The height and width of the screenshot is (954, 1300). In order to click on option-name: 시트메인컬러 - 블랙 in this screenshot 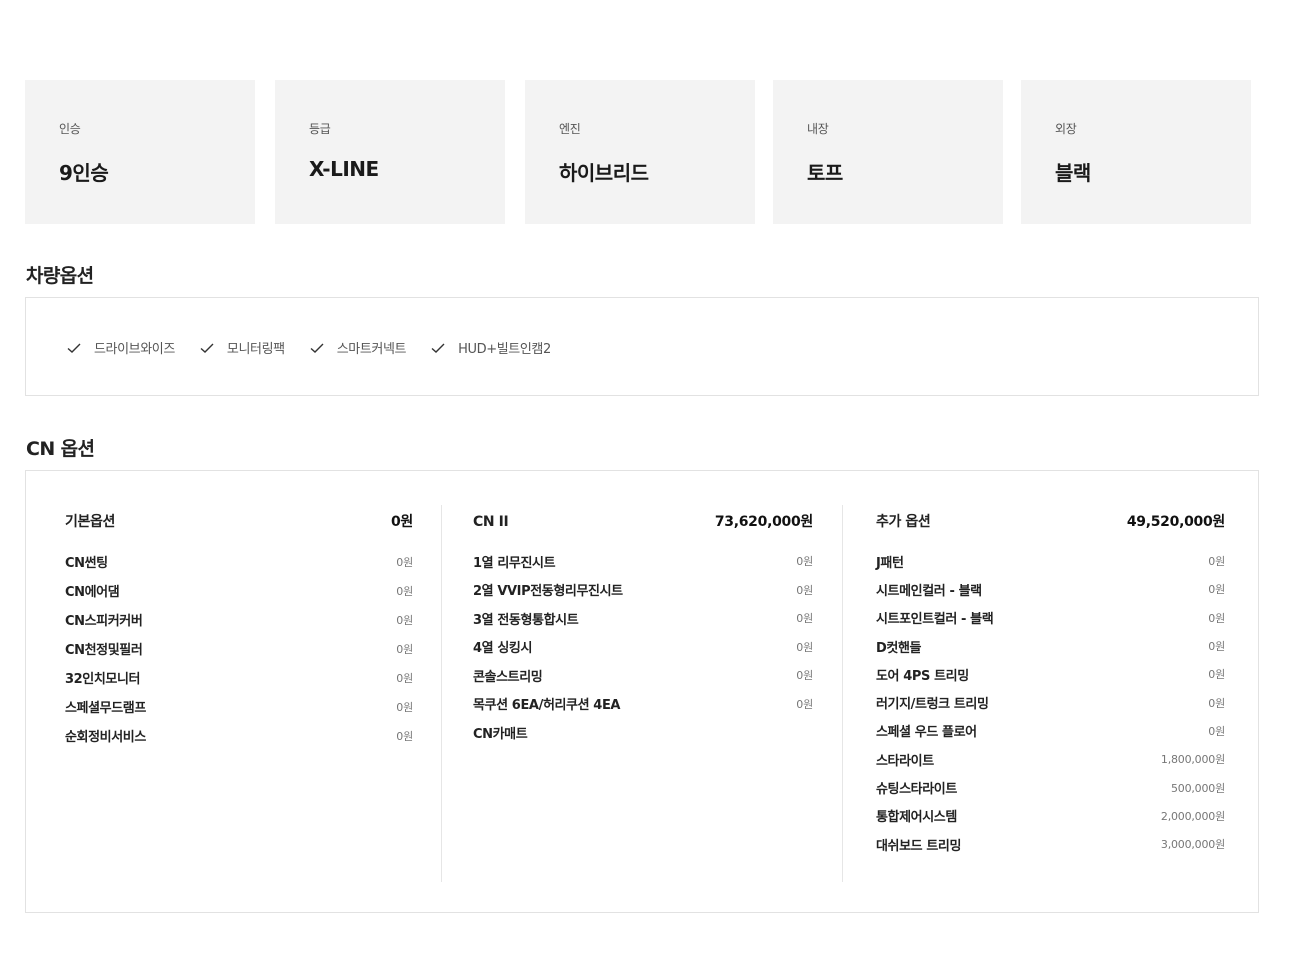, I will do `click(929, 591)`.